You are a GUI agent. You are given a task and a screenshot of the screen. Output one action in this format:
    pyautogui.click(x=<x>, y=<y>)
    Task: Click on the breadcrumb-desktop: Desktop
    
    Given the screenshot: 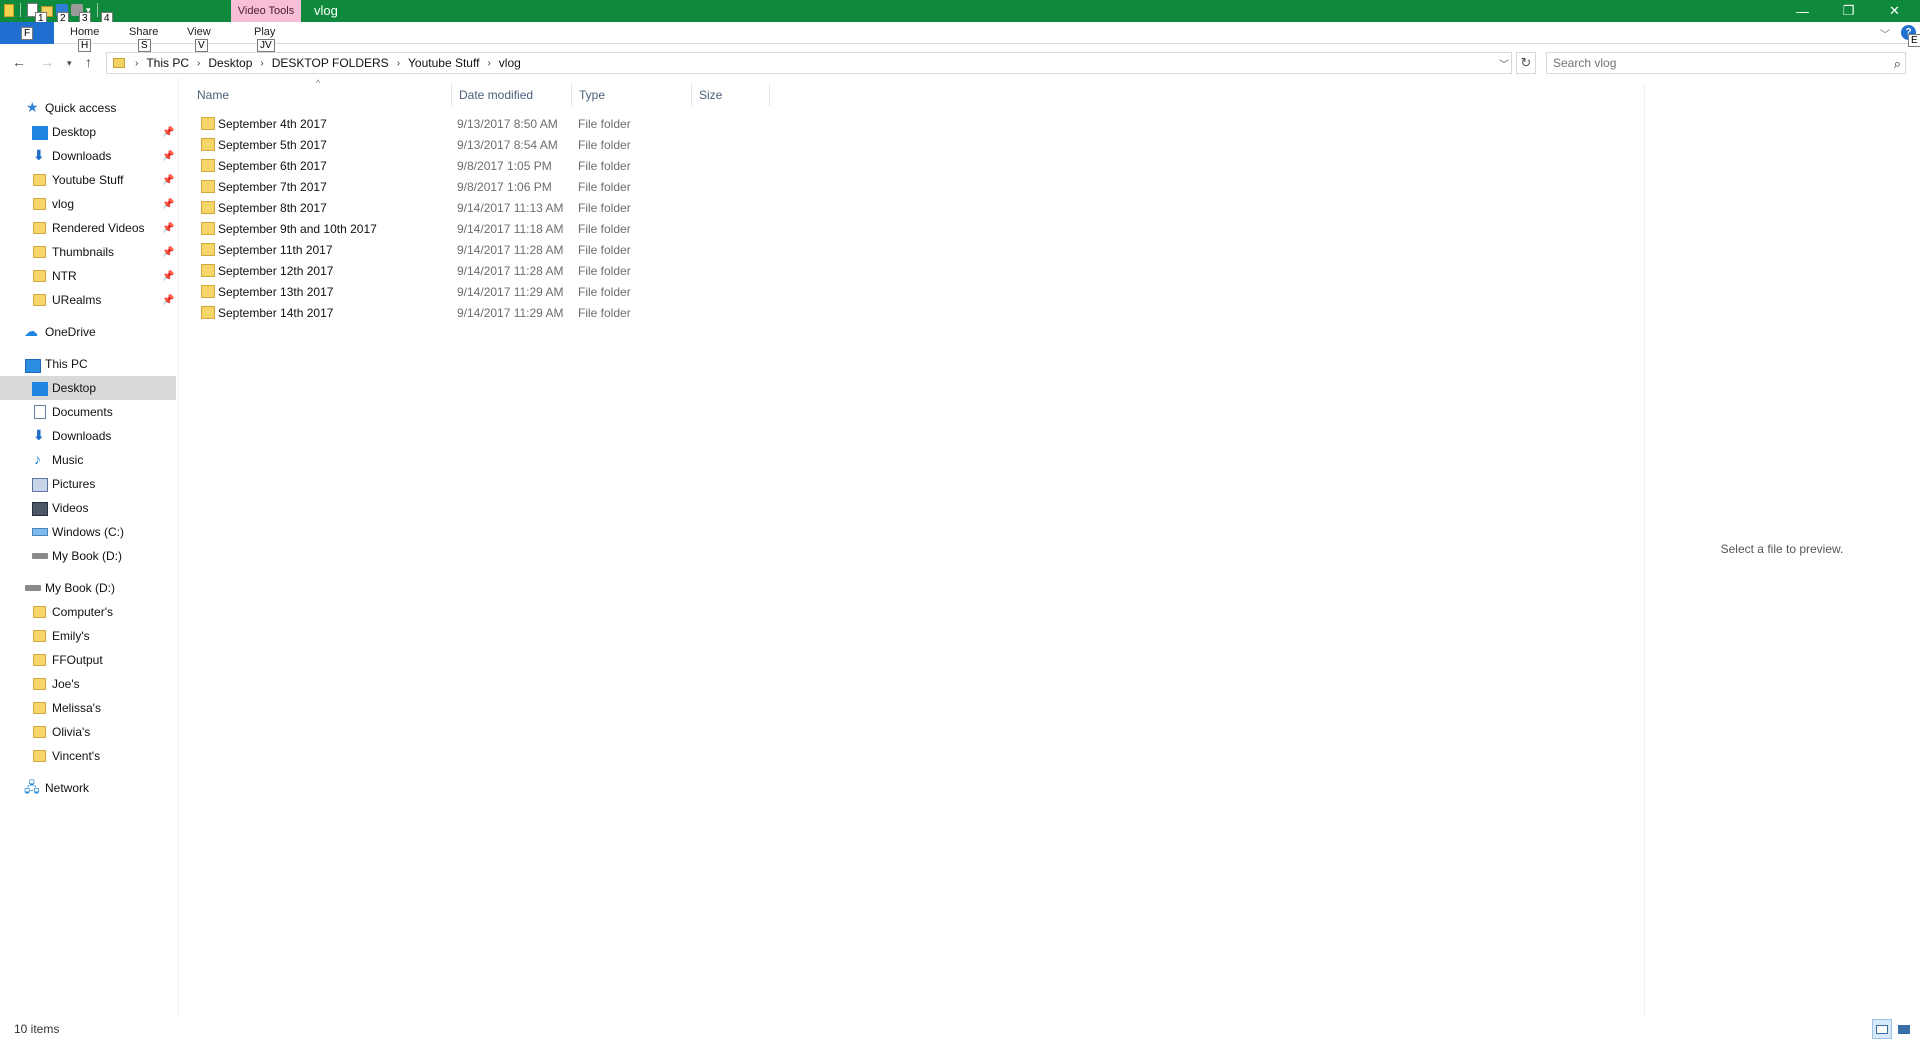 What is the action you would take?
    pyautogui.click(x=230, y=63)
    